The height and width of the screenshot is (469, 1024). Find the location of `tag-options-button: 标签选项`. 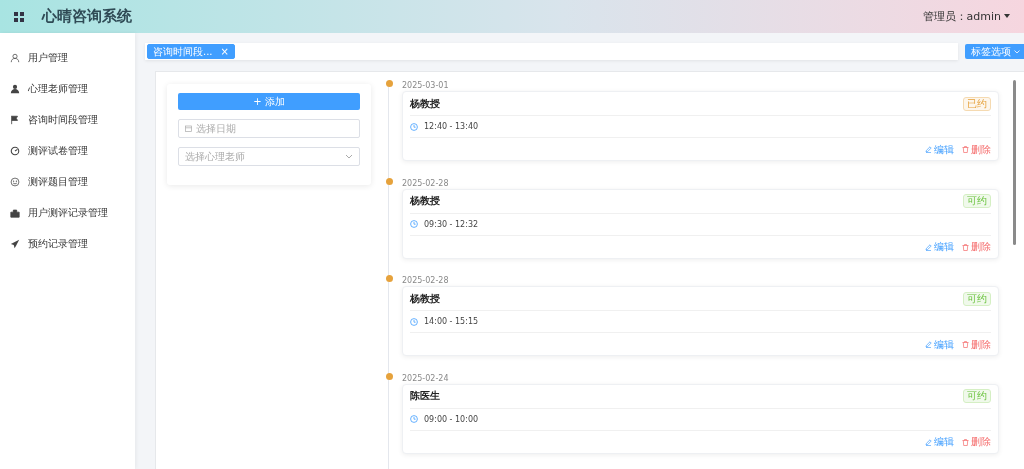

tag-options-button: 标签选项 is located at coordinates (994, 51).